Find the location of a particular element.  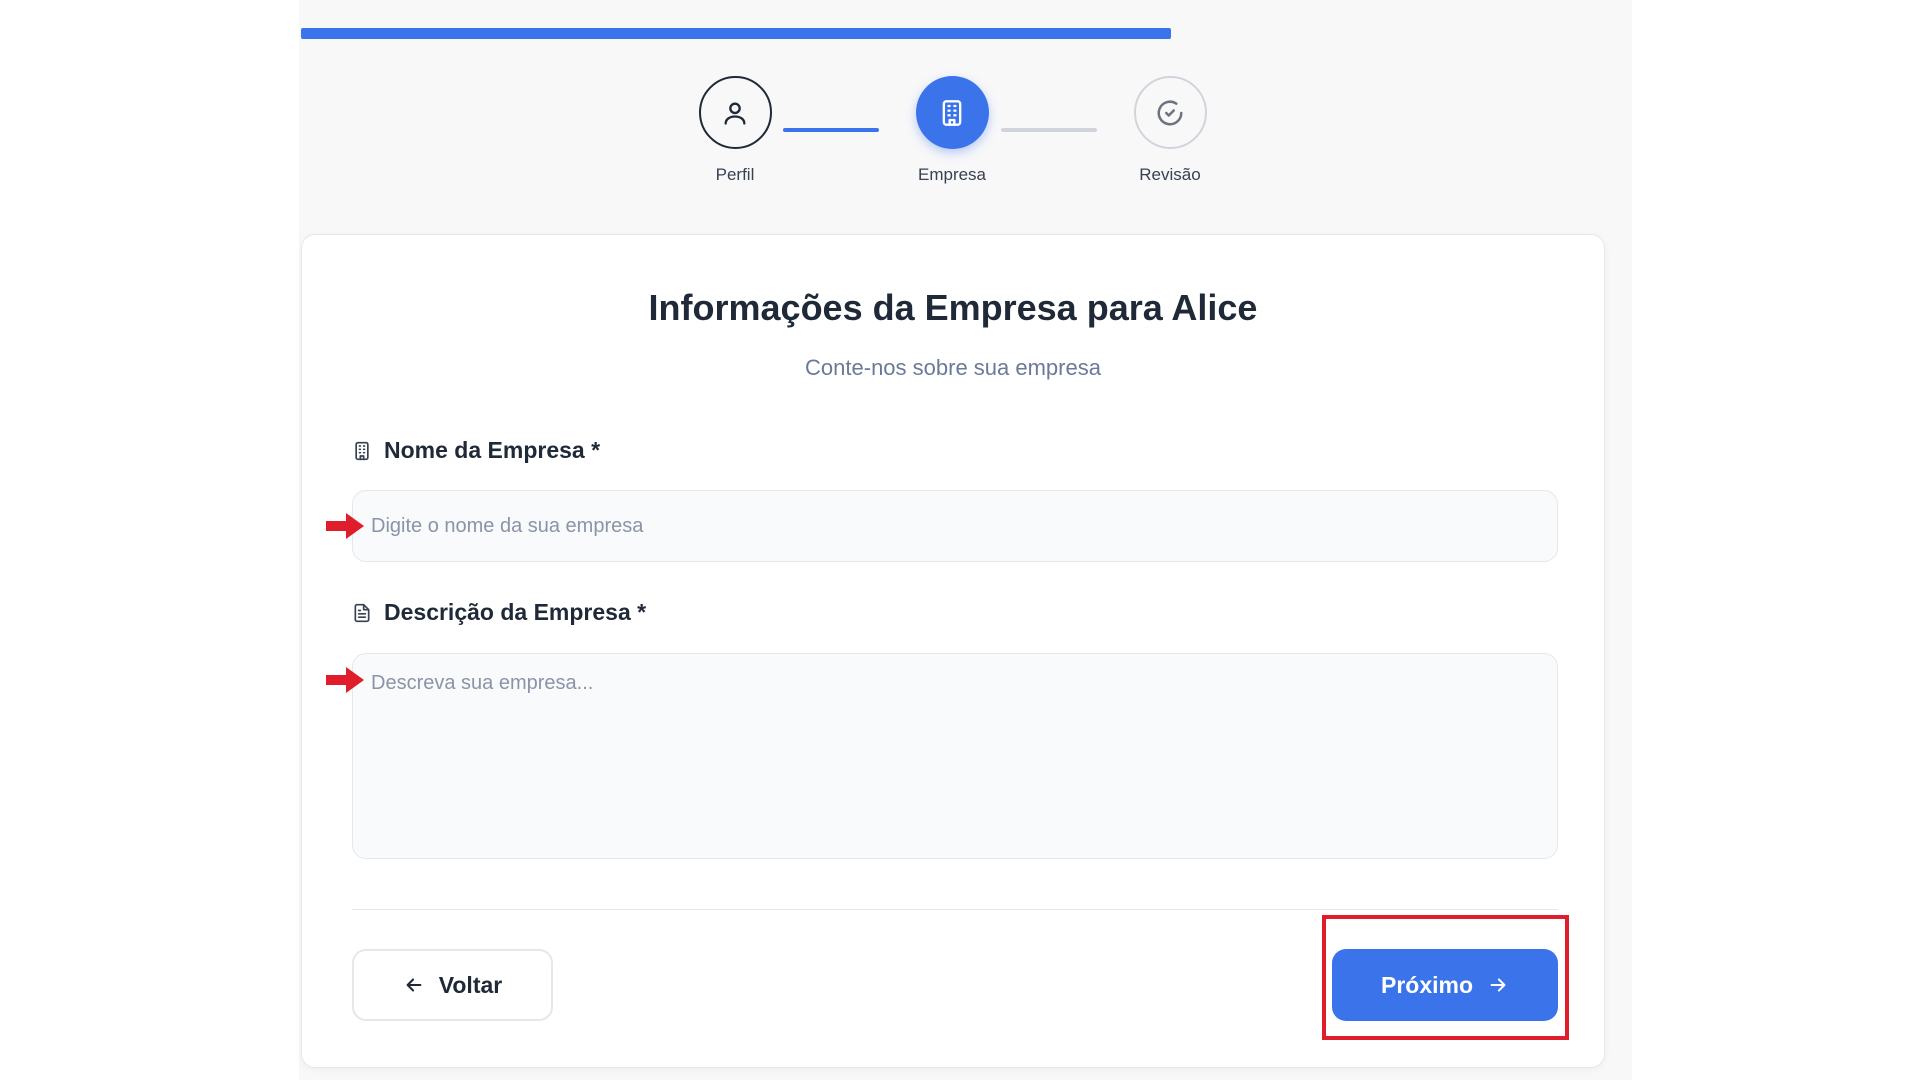

check-circle-icon is located at coordinates (1170, 112).